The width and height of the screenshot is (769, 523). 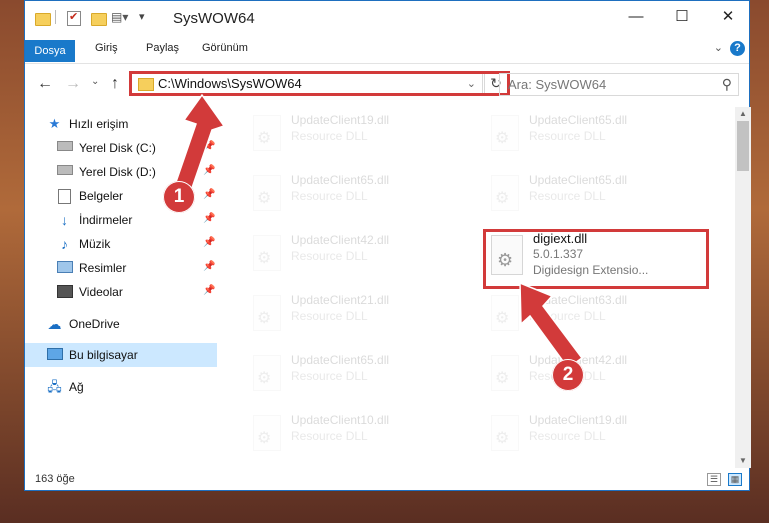 I want to click on step-badge-1: 1, so click(x=179, y=197).